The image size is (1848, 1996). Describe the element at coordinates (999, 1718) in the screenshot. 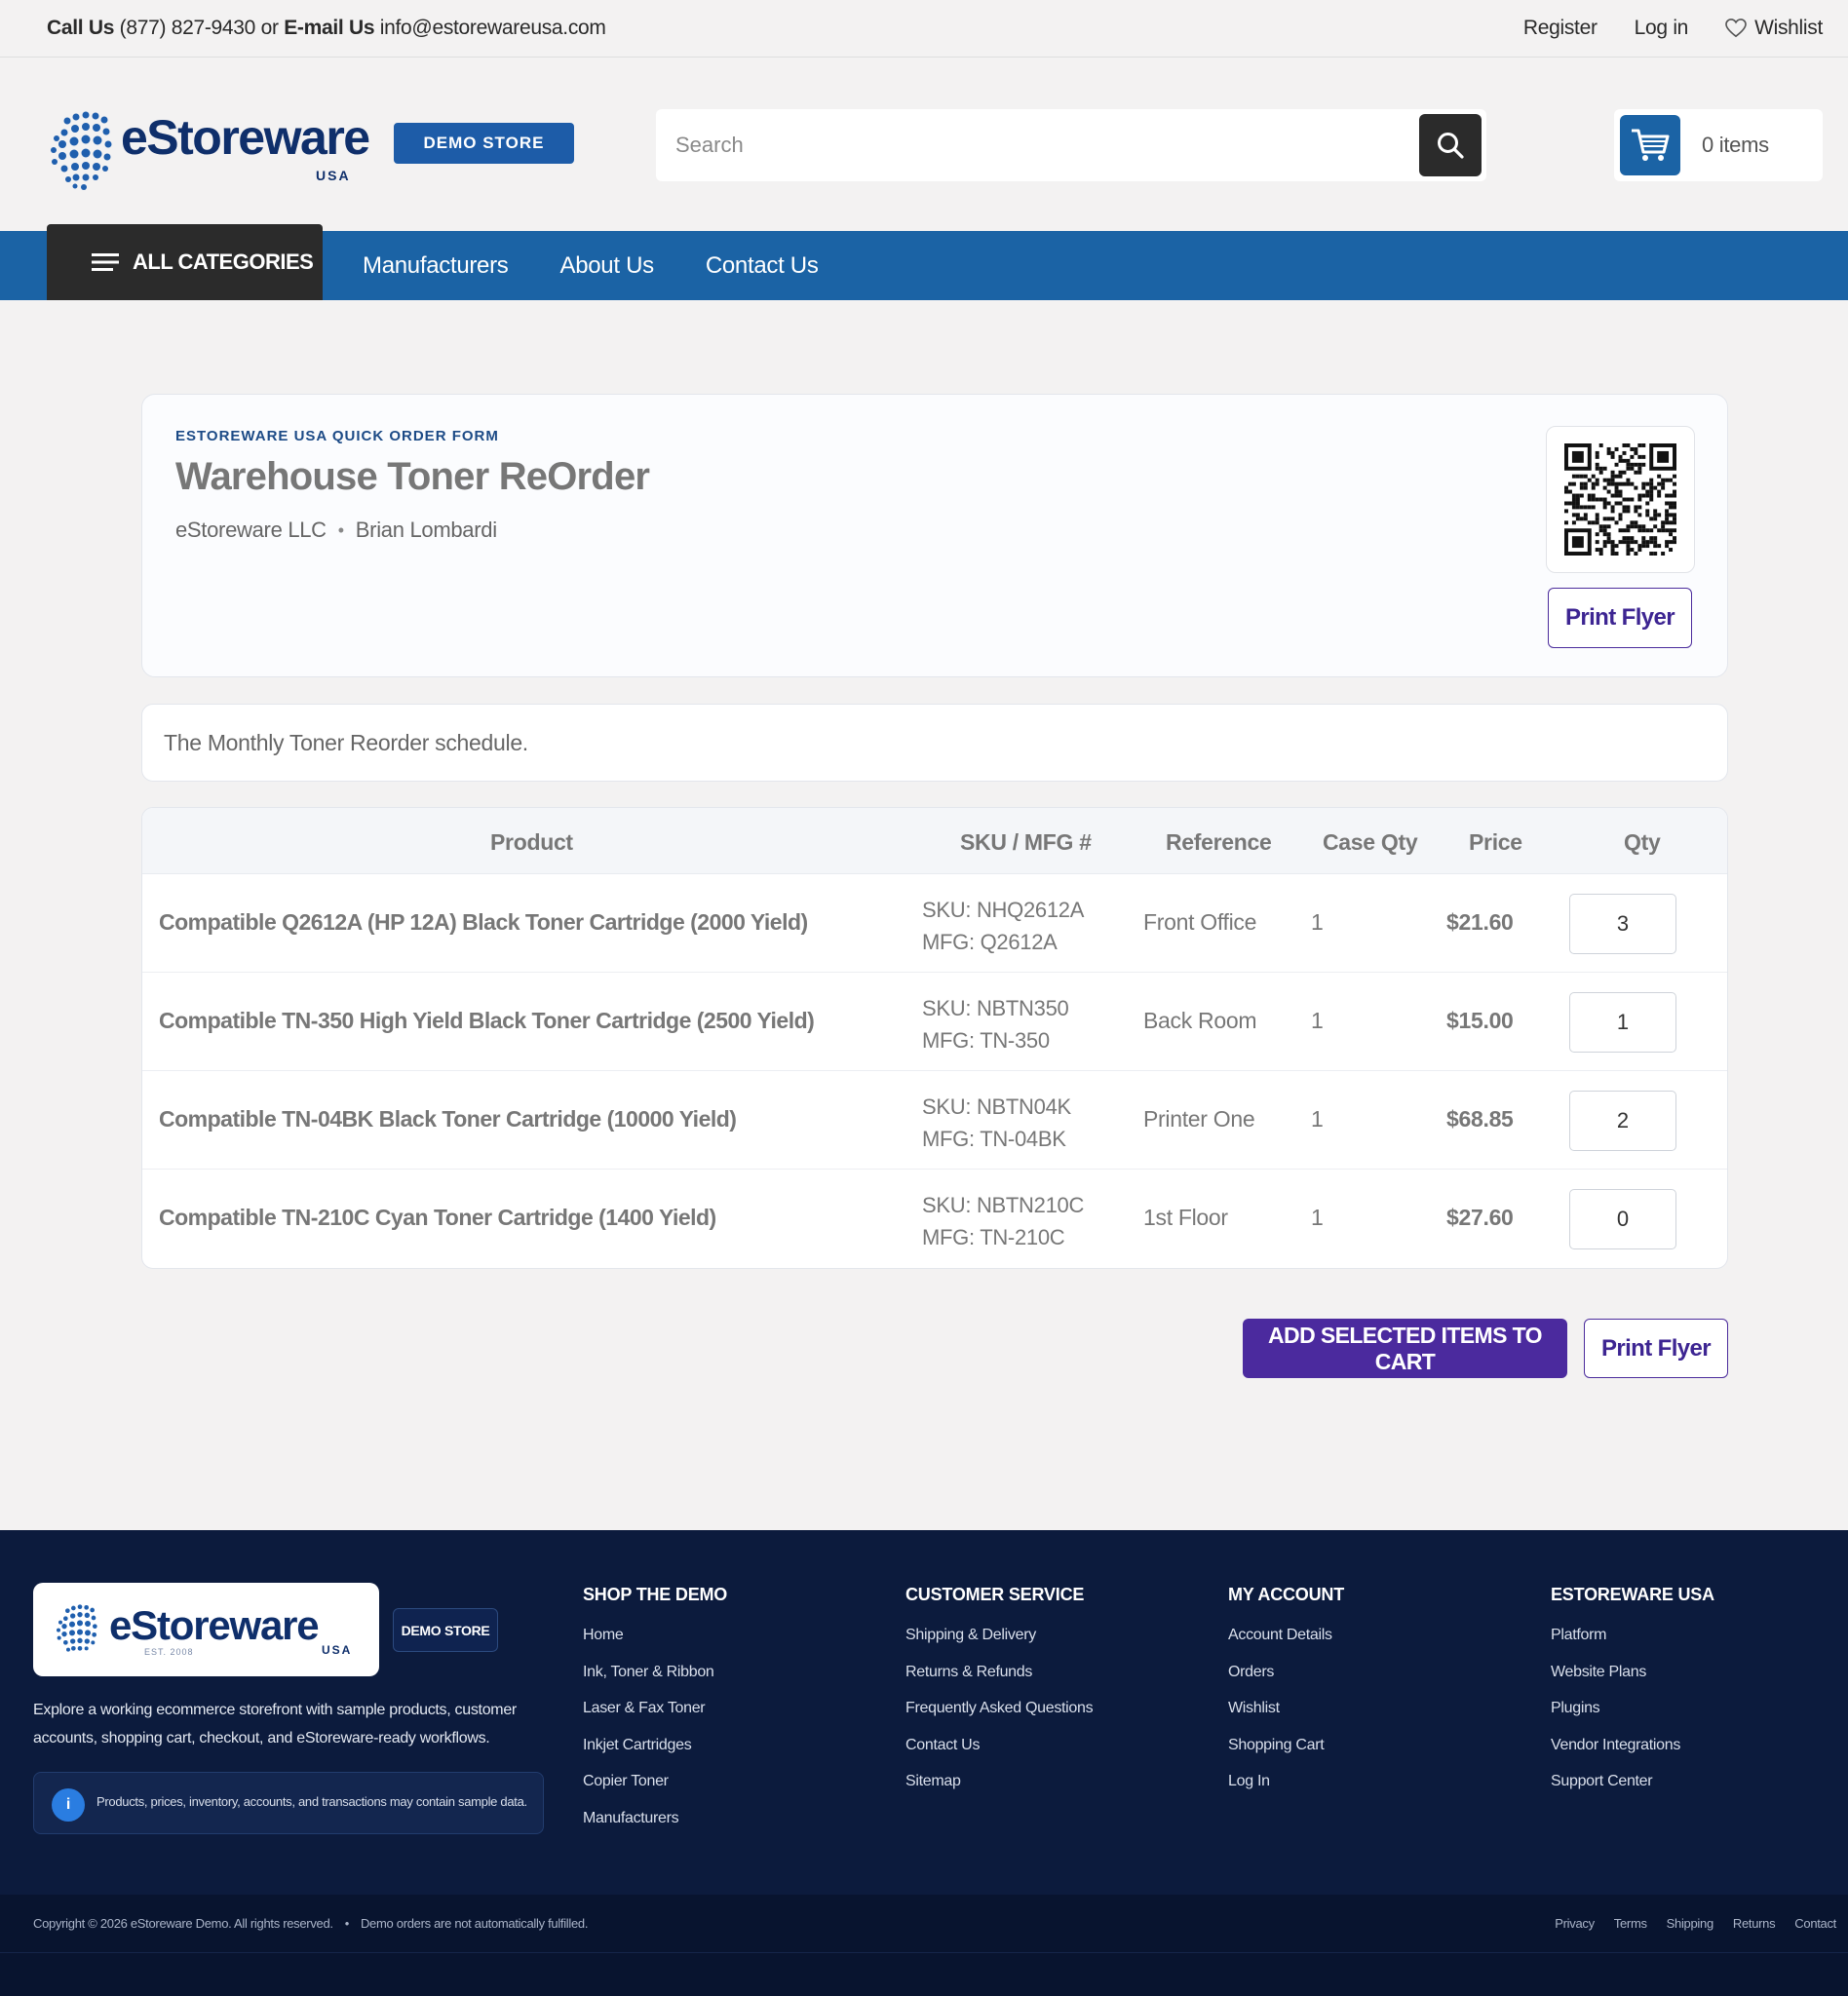

I see `footer-link: Frequently Asked Questions` at that location.